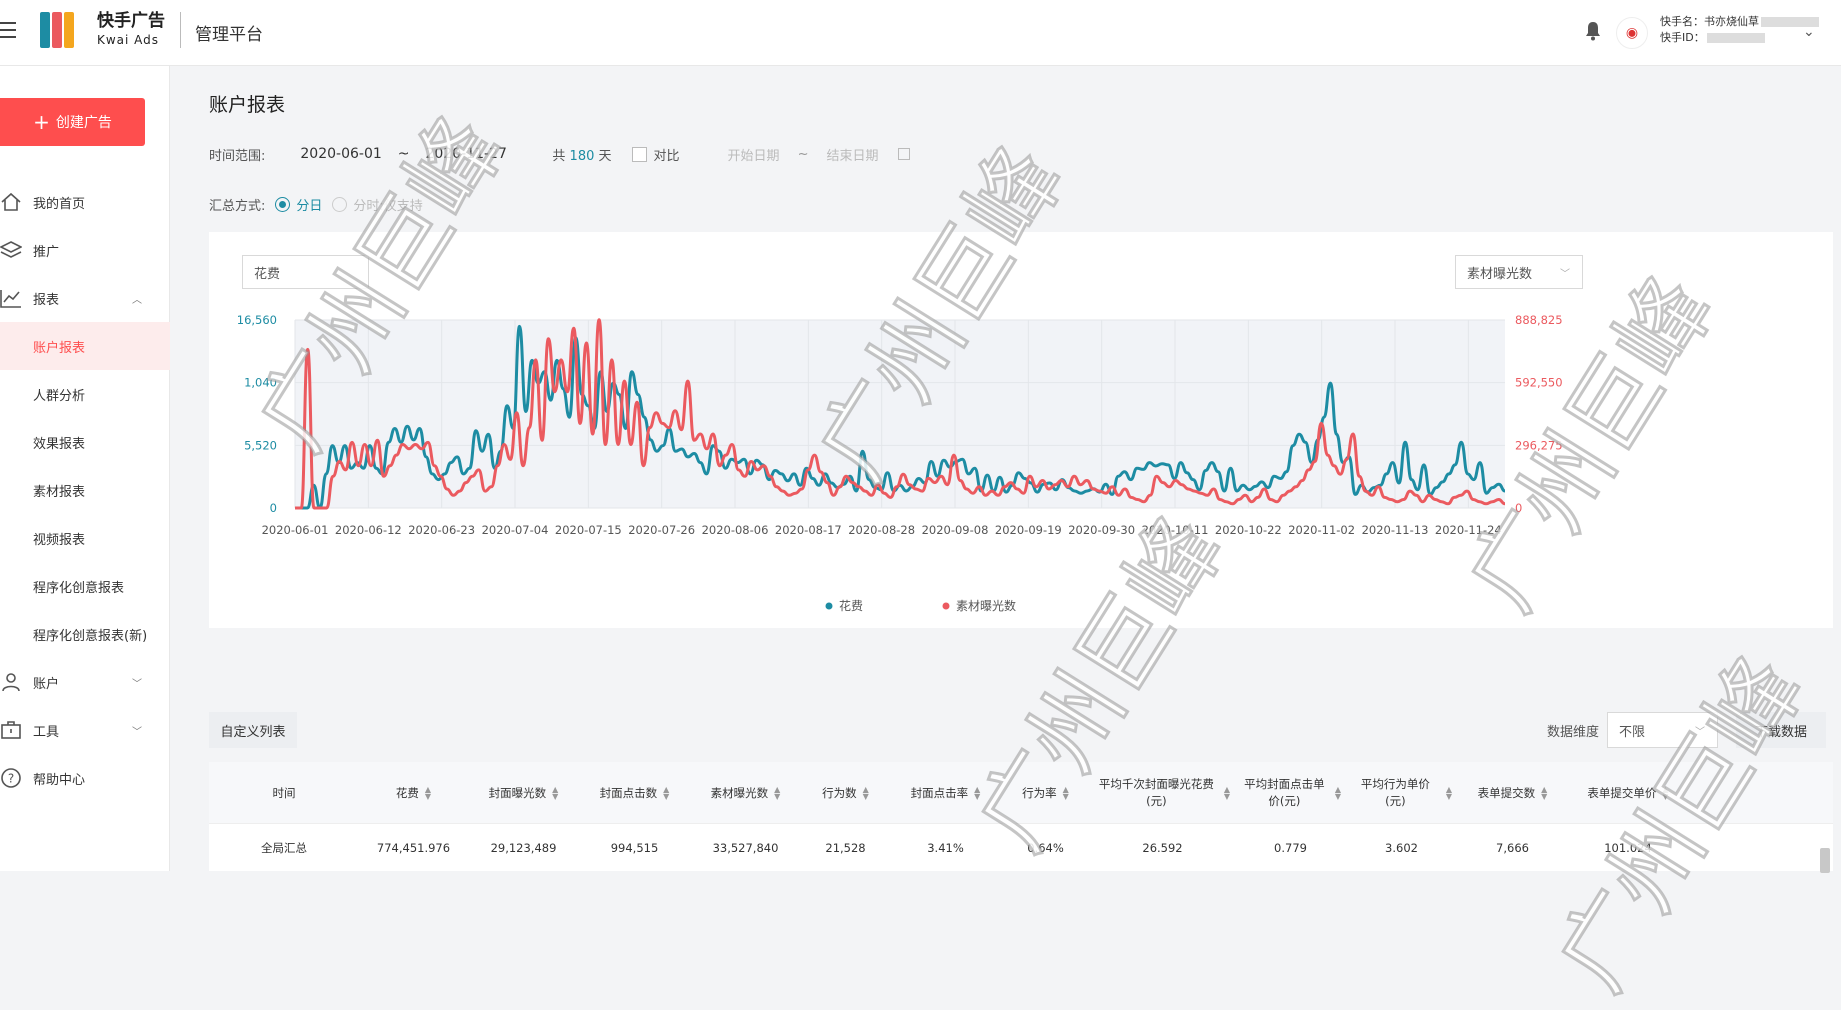  I want to click on column-header-label: 花费, so click(407, 792).